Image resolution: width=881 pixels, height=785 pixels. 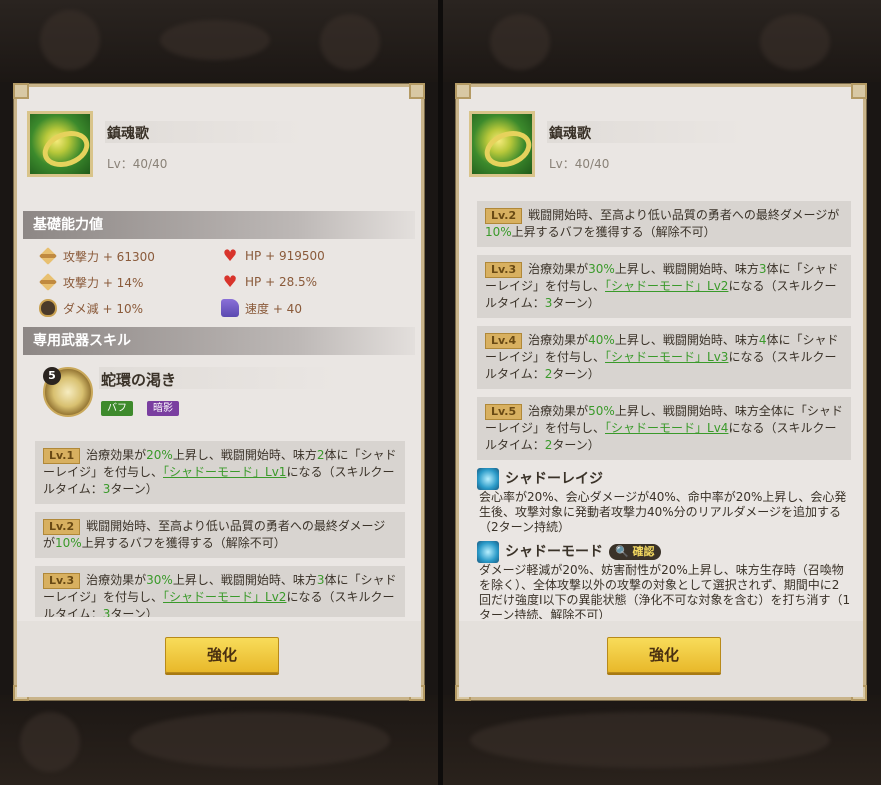 I want to click on screen-divider, so click(x=440, y=392).